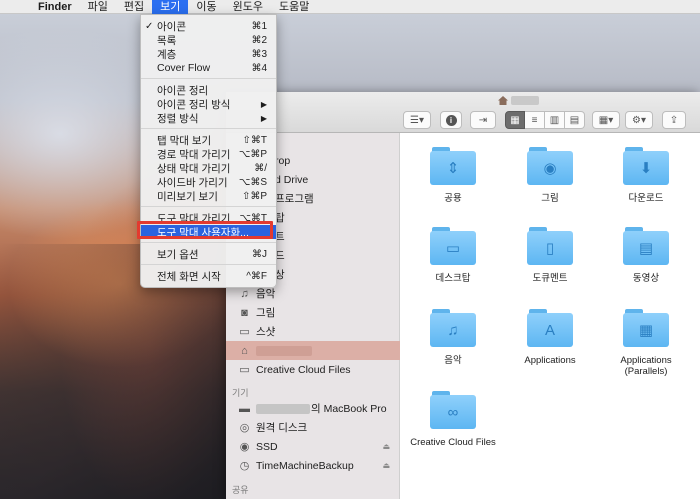 This screenshot has width=700, height=499. Describe the element at coordinates (259, 68) in the screenshot. I see `menu-shortcut: ⌘4` at that location.